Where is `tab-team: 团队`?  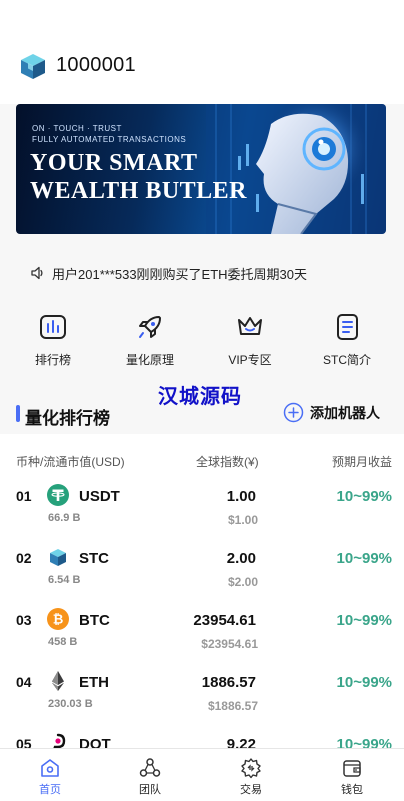 tab-team: 团队 is located at coordinates (150, 773).